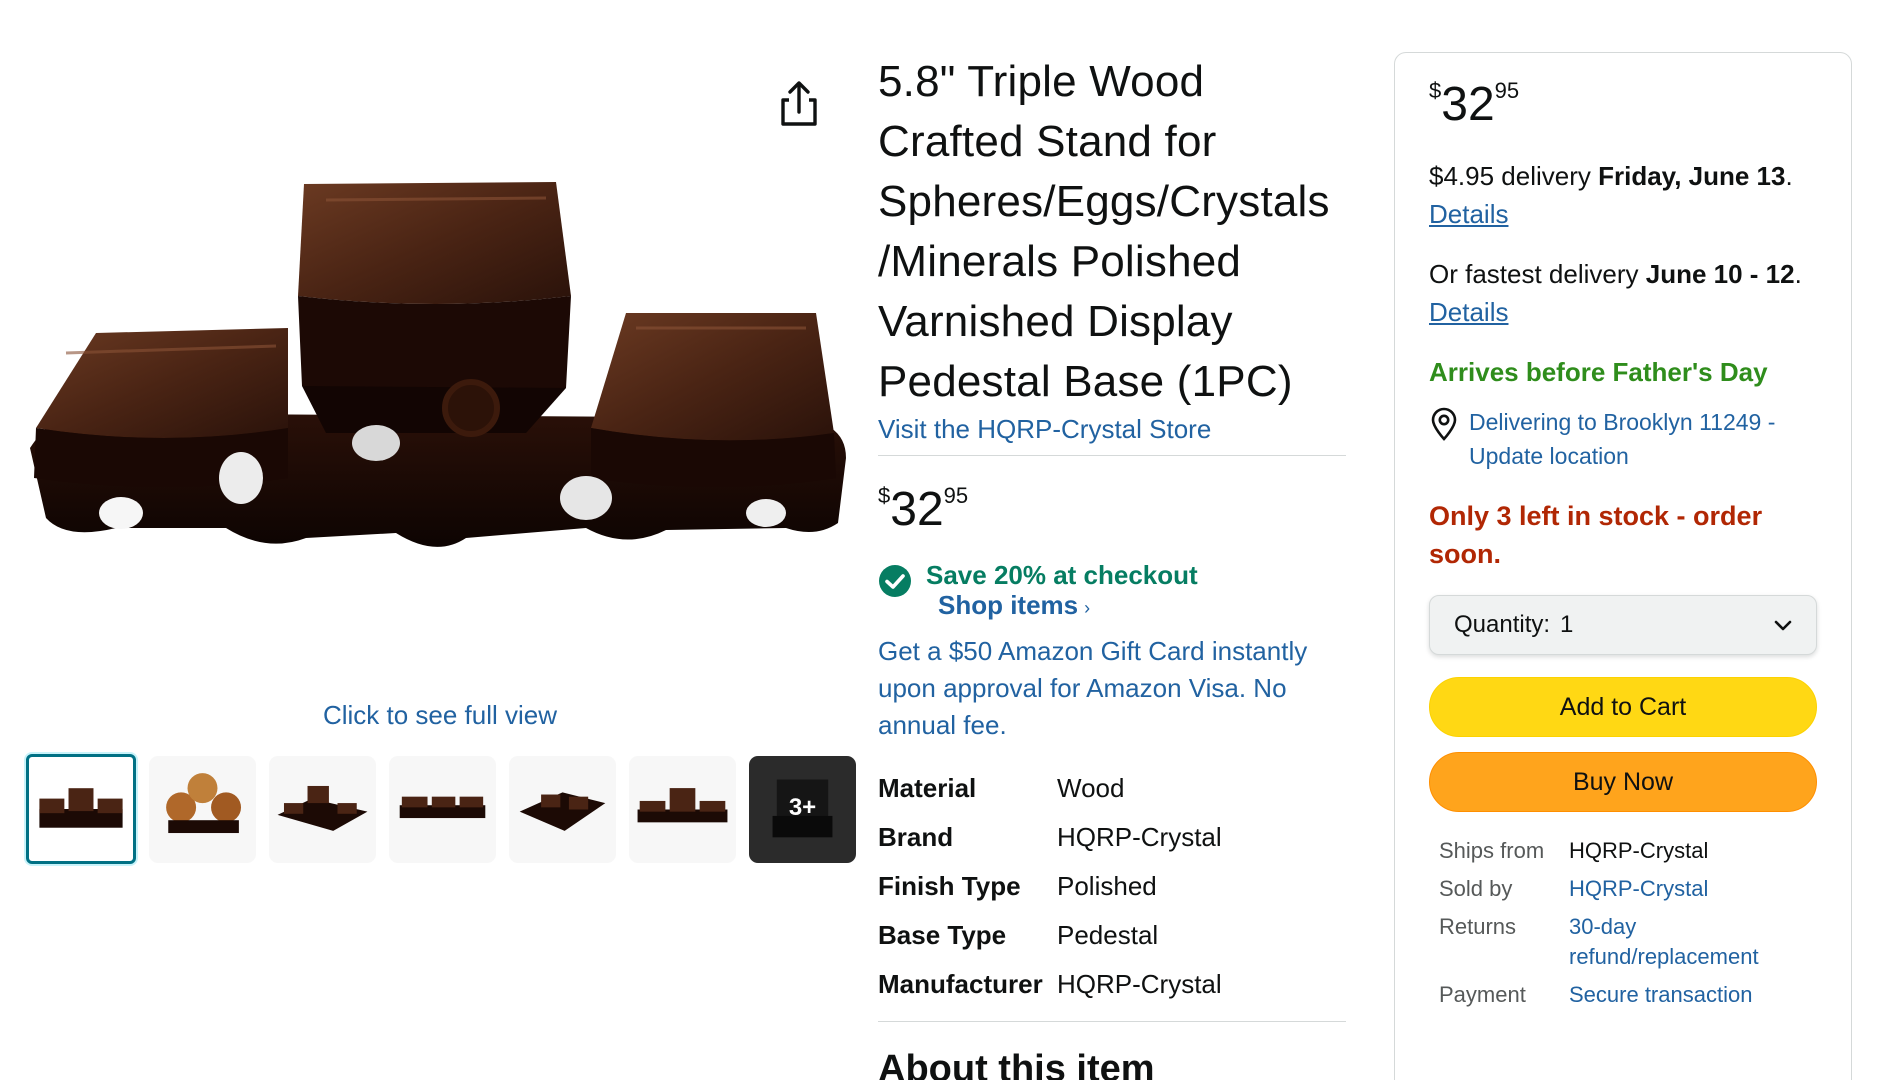 The image size is (1883, 1080). I want to click on coupon-row: Save 20% at checkout Shop items ›, so click(1112, 591).